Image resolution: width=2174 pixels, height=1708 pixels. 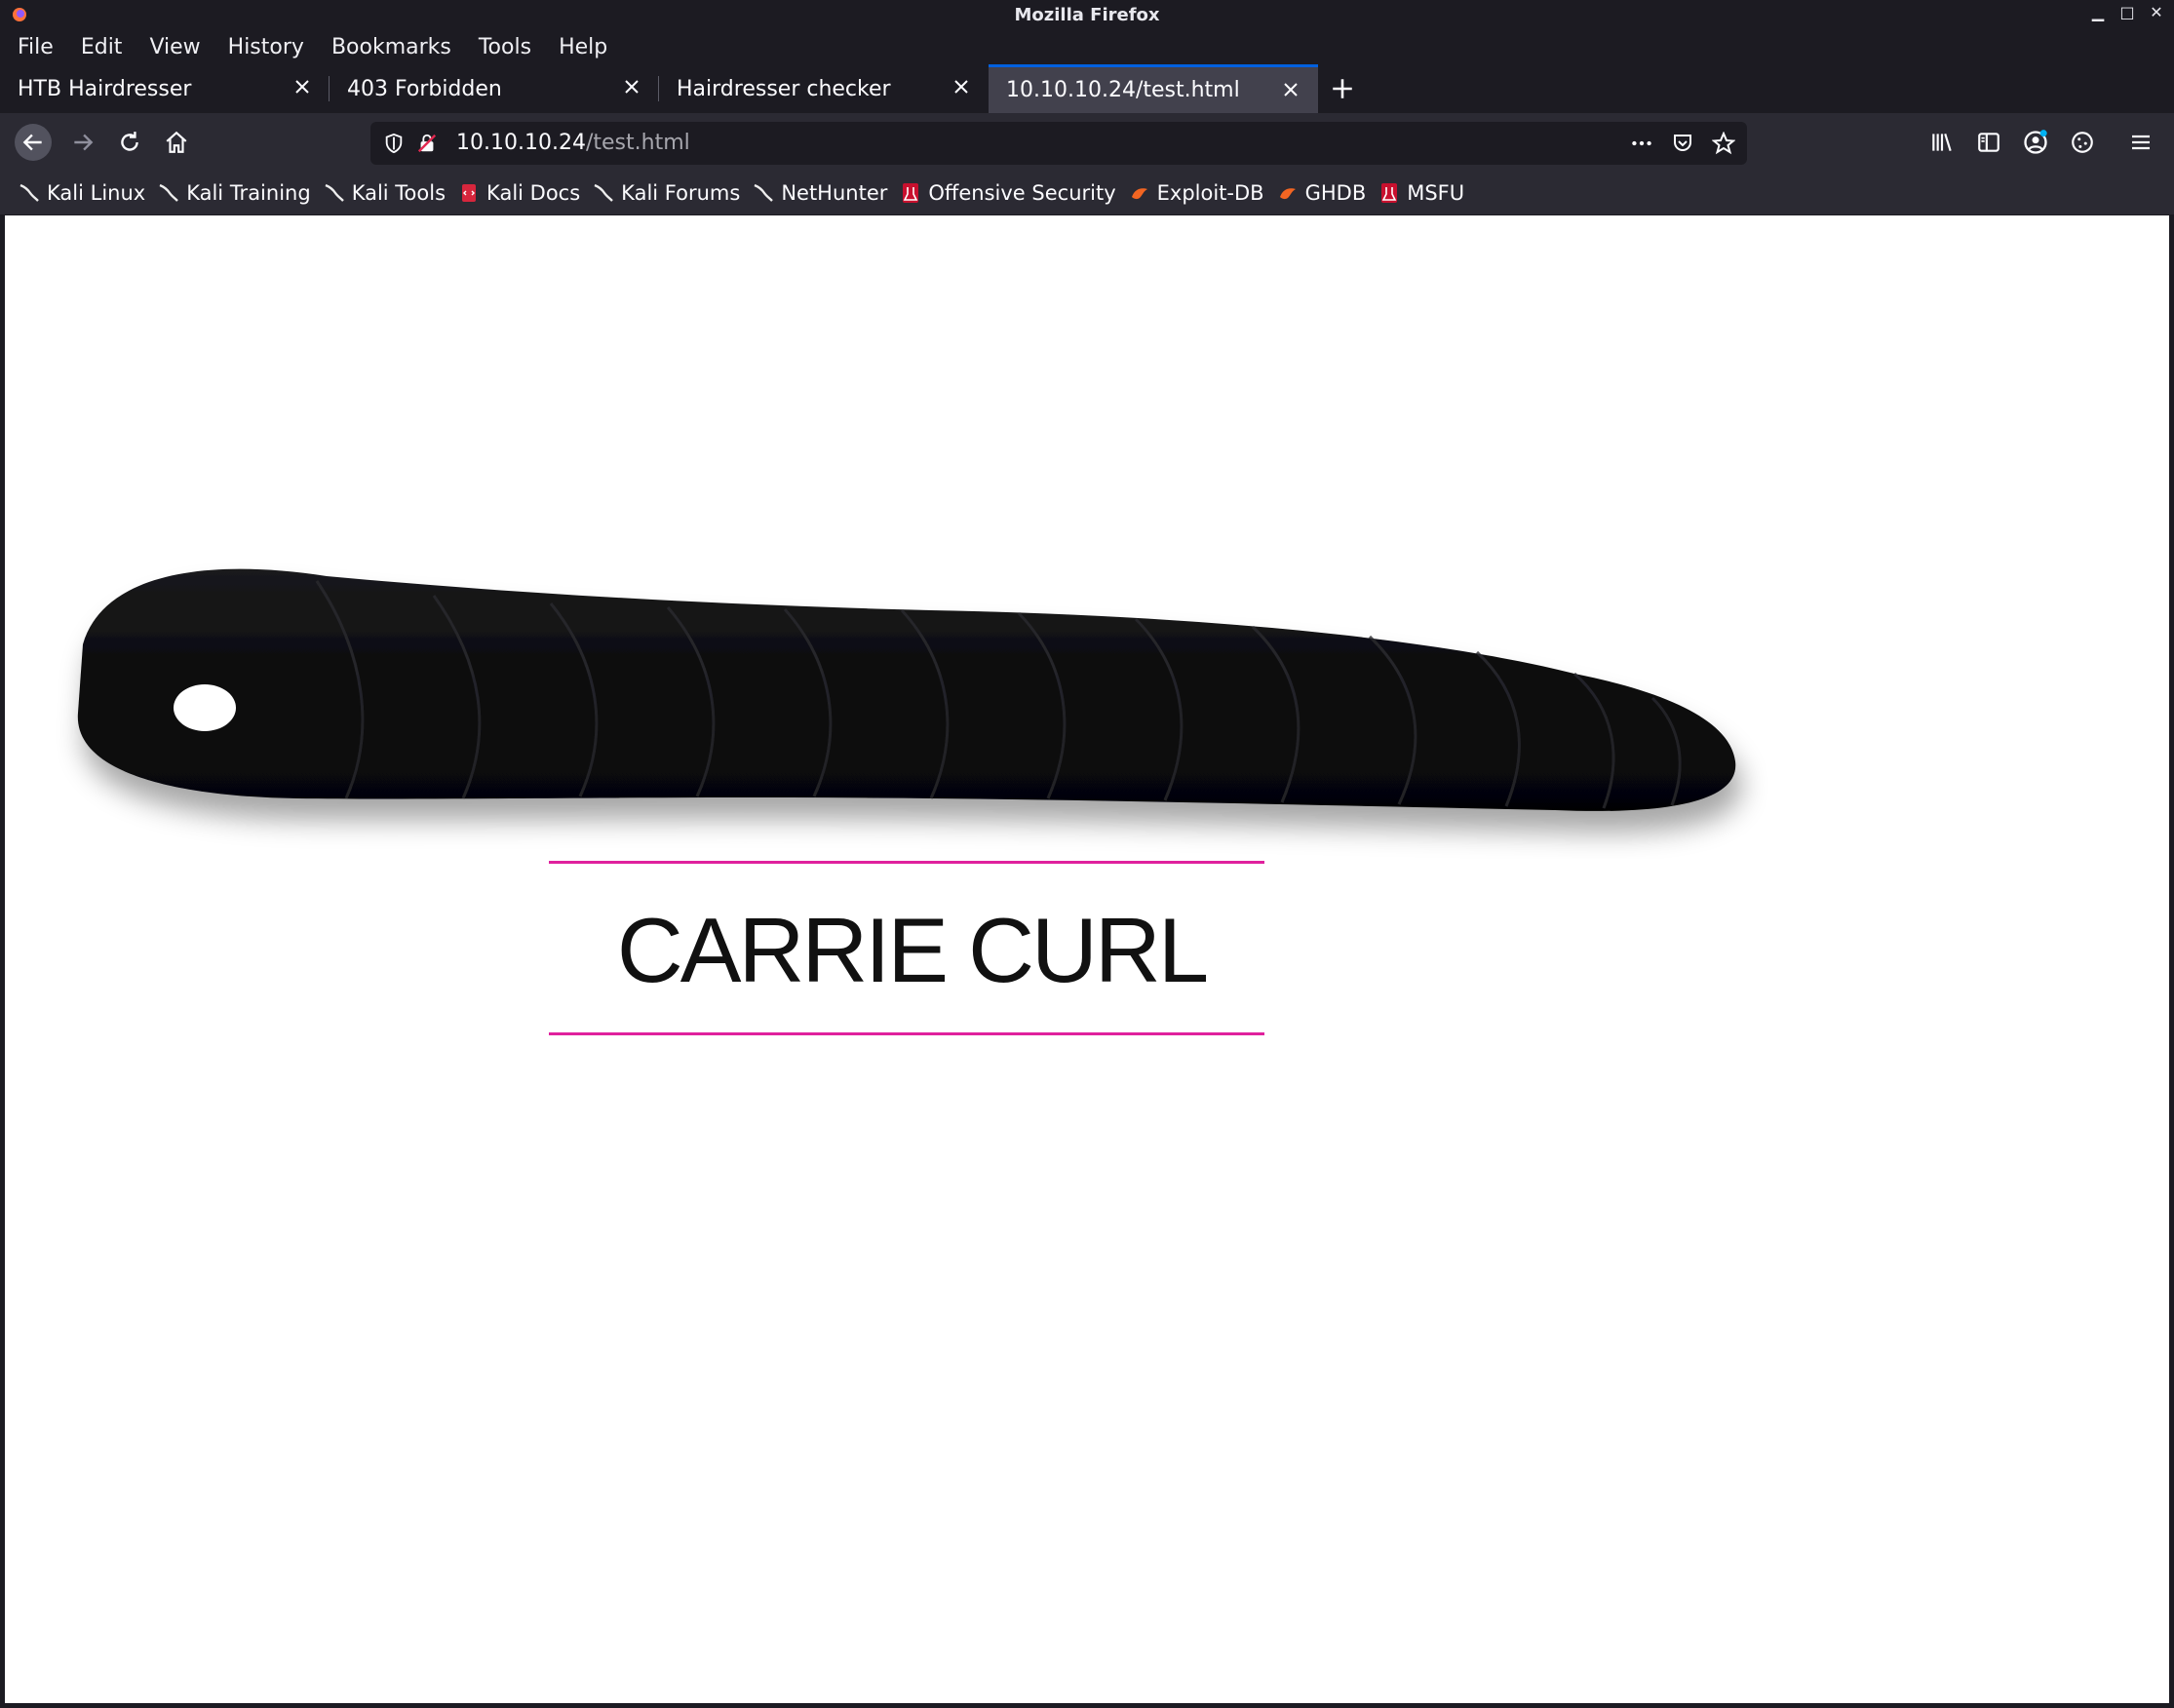 I want to click on bookmark-label: Kali Forums, so click(x=681, y=193).